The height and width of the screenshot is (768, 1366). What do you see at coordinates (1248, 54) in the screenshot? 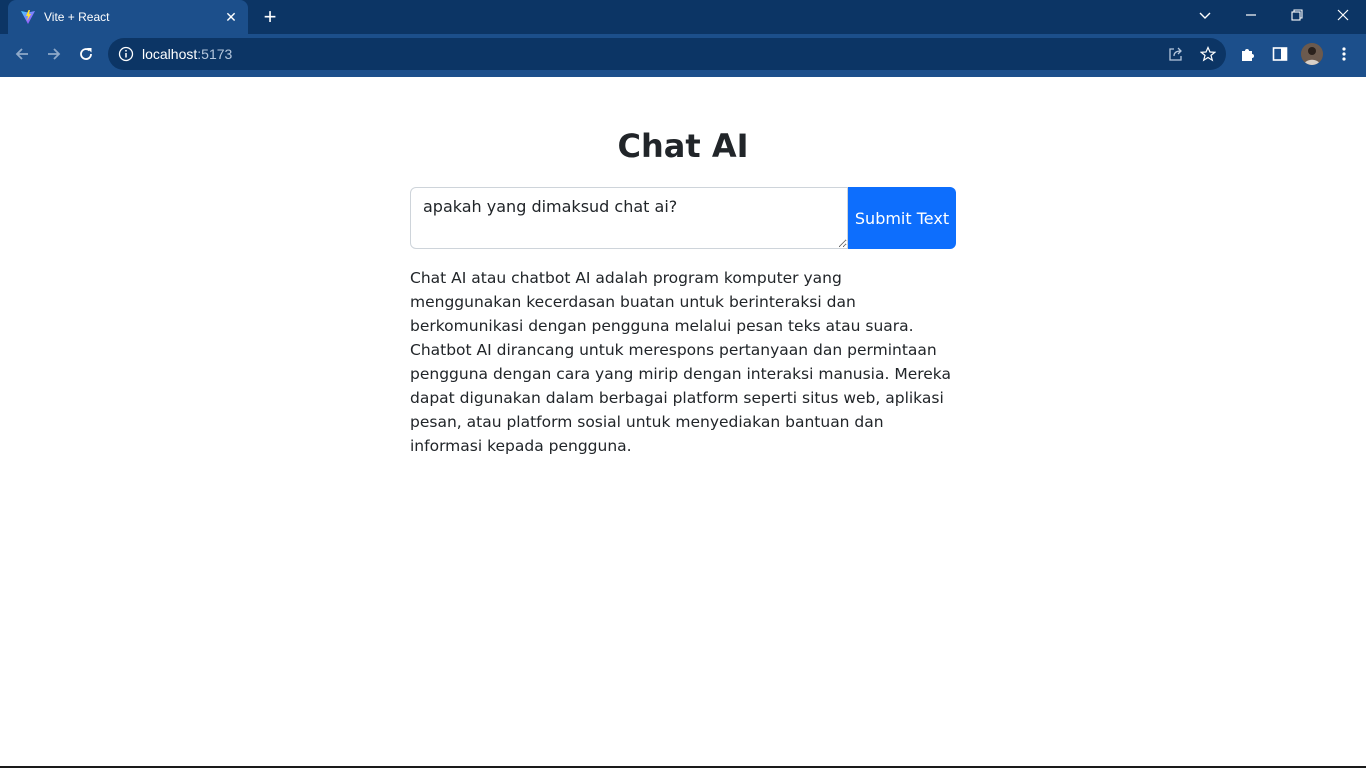
I see `puzzle-icon` at bounding box center [1248, 54].